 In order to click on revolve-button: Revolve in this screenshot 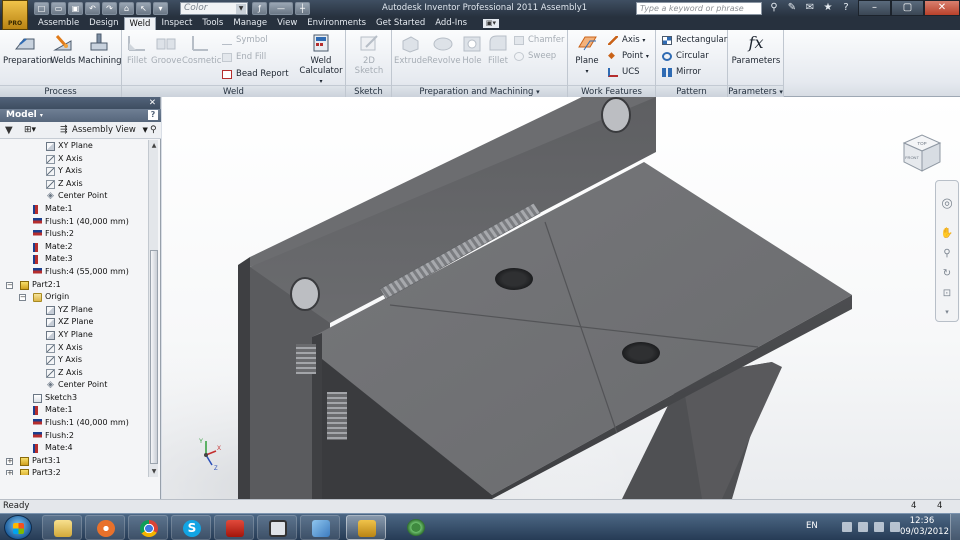, I will do `click(444, 49)`.